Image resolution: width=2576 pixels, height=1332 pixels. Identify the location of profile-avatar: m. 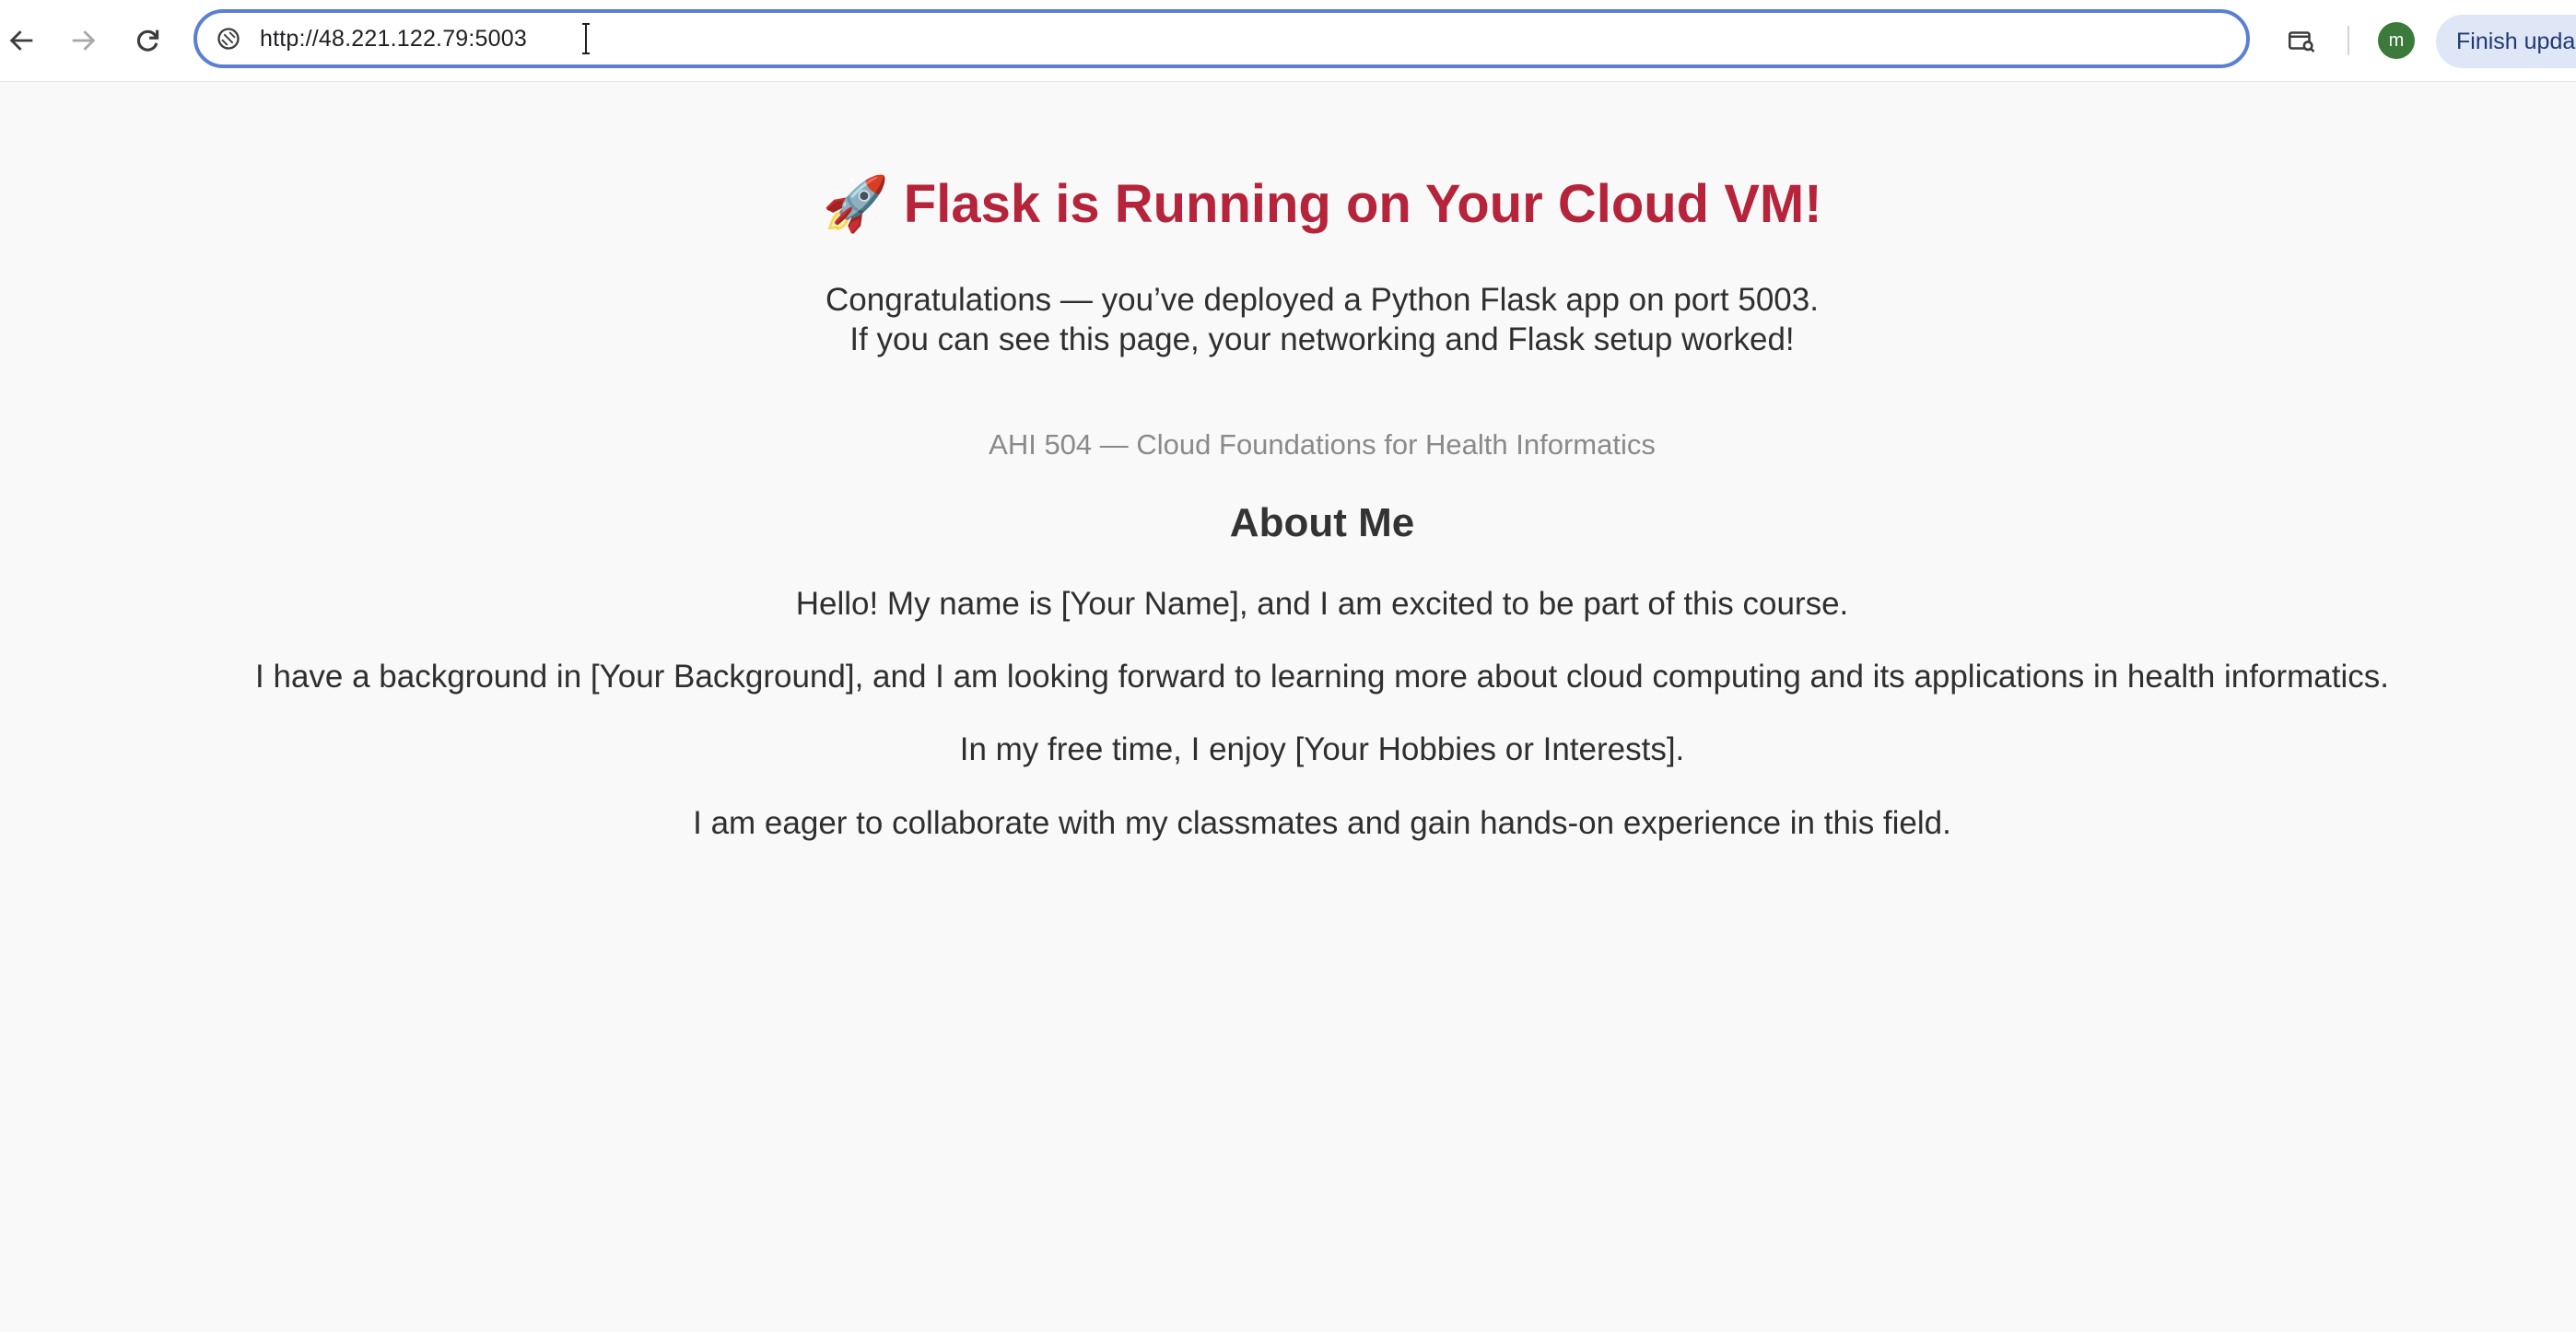
(2396, 40).